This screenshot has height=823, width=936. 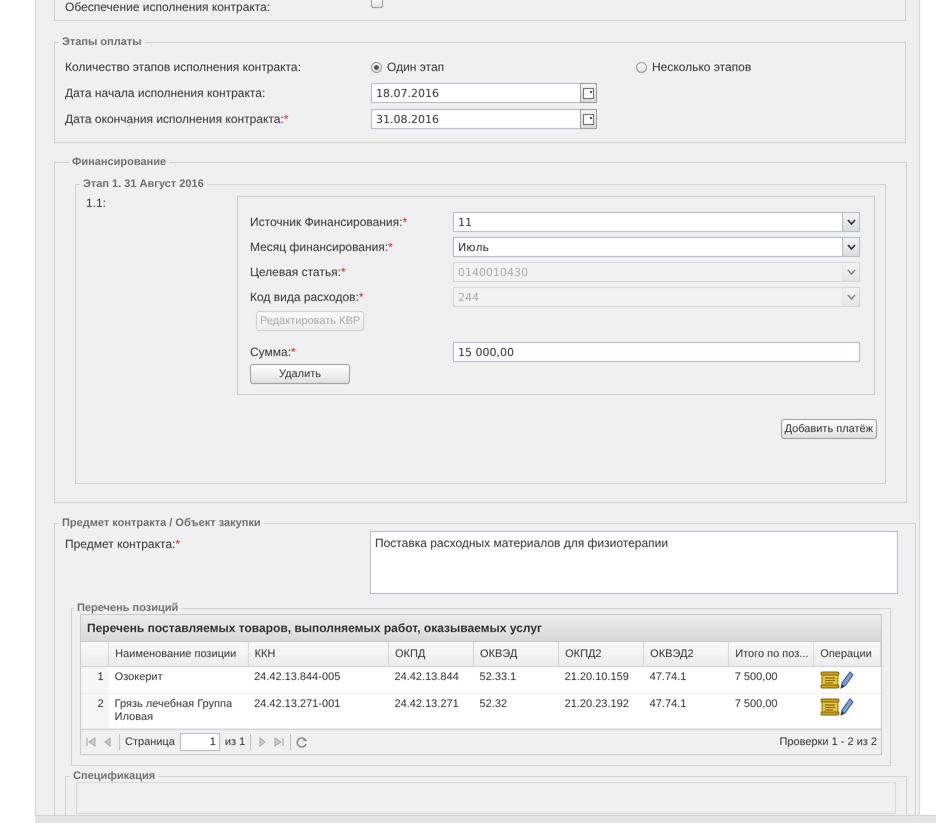 I want to click on section-title: Этапы оплаты, so click(x=102, y=42).